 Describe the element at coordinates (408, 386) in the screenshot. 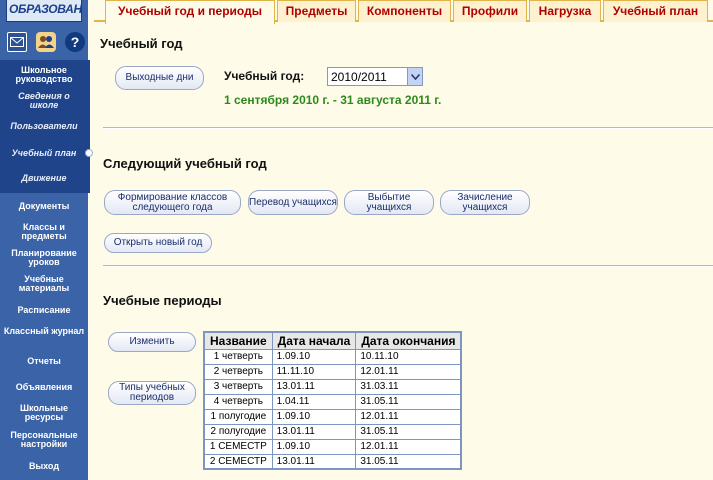

I see `table-cell: 31.03.11` at that location.